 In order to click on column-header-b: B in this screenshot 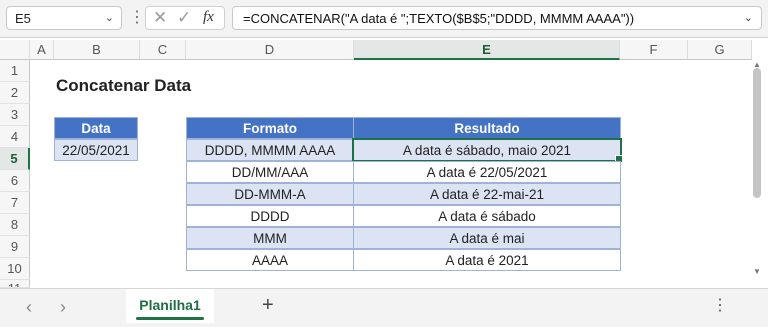, I will do `click(97, 50)`.